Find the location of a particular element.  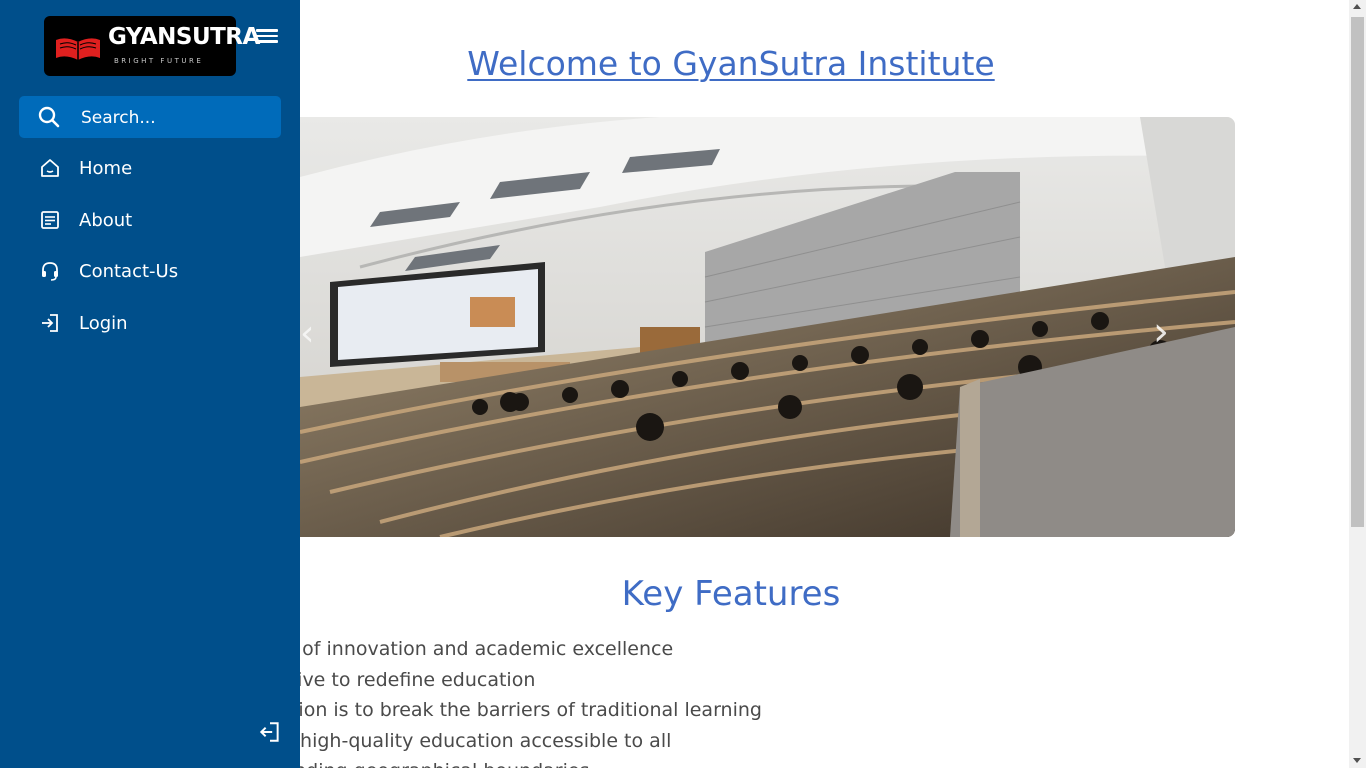

sidebar-item-about: About is located at coordinates (150, 220).